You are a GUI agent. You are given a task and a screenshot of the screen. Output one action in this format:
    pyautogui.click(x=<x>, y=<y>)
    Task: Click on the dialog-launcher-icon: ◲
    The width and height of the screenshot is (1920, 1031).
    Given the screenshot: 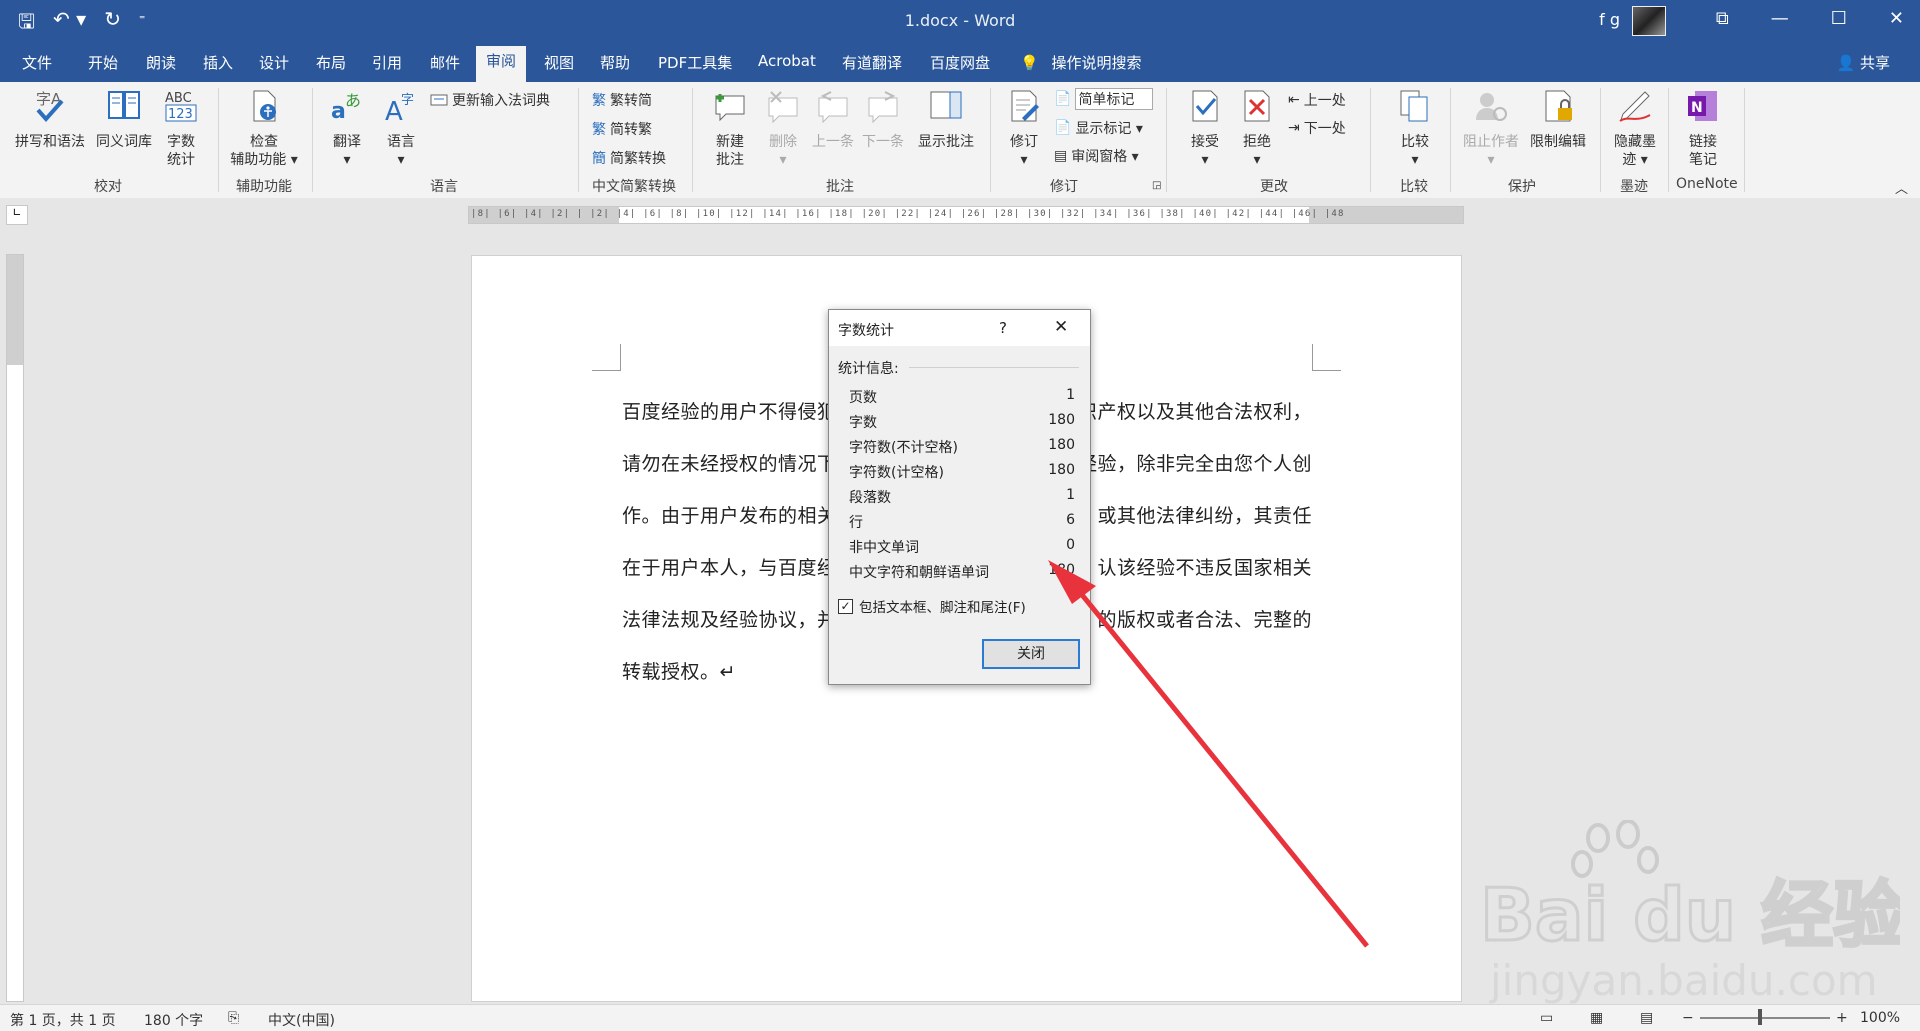 What is the action you would take?
    pyautogui.click(x=1156, y=185)
    